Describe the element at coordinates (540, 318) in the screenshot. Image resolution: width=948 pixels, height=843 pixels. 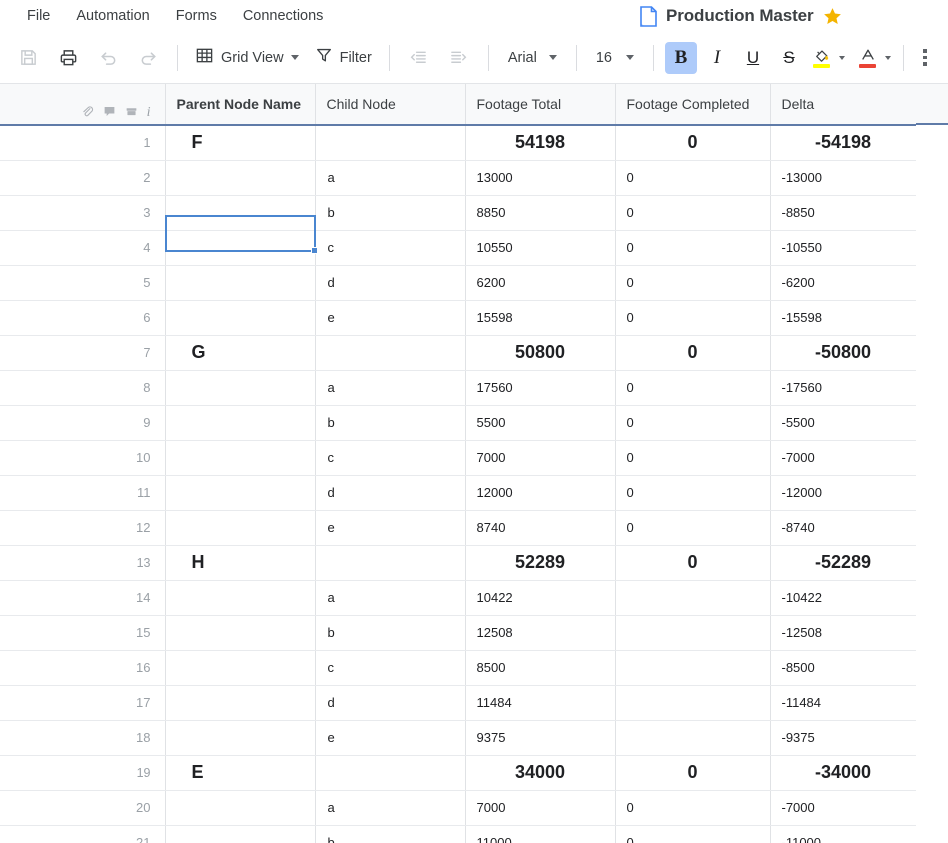
I see `cell-footage-total: 15598` at that location.